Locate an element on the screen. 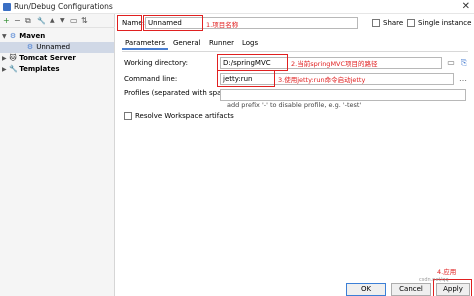 Image resolution: width=474 pixels, height=296 pixels. move-down-icon: ▼ is located at coordinates (62, 21).